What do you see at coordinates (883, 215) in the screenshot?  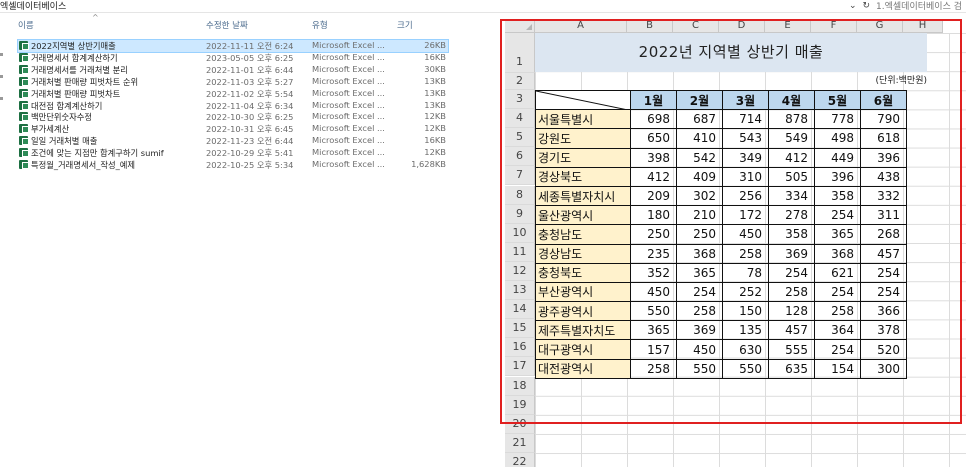 I see `value-cell: 311` at bounding box center [883, 215].